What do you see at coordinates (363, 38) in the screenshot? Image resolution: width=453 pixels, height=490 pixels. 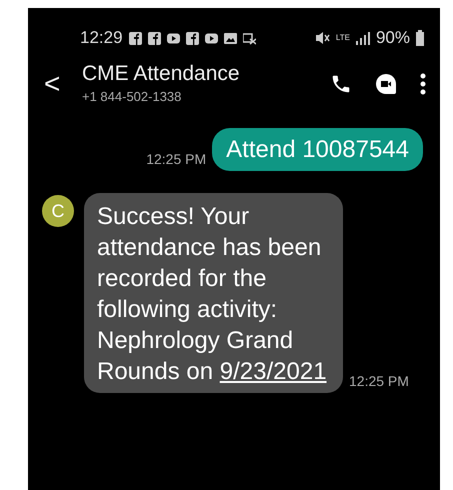 I see `signal-icon` at bounding box center [363, 38].